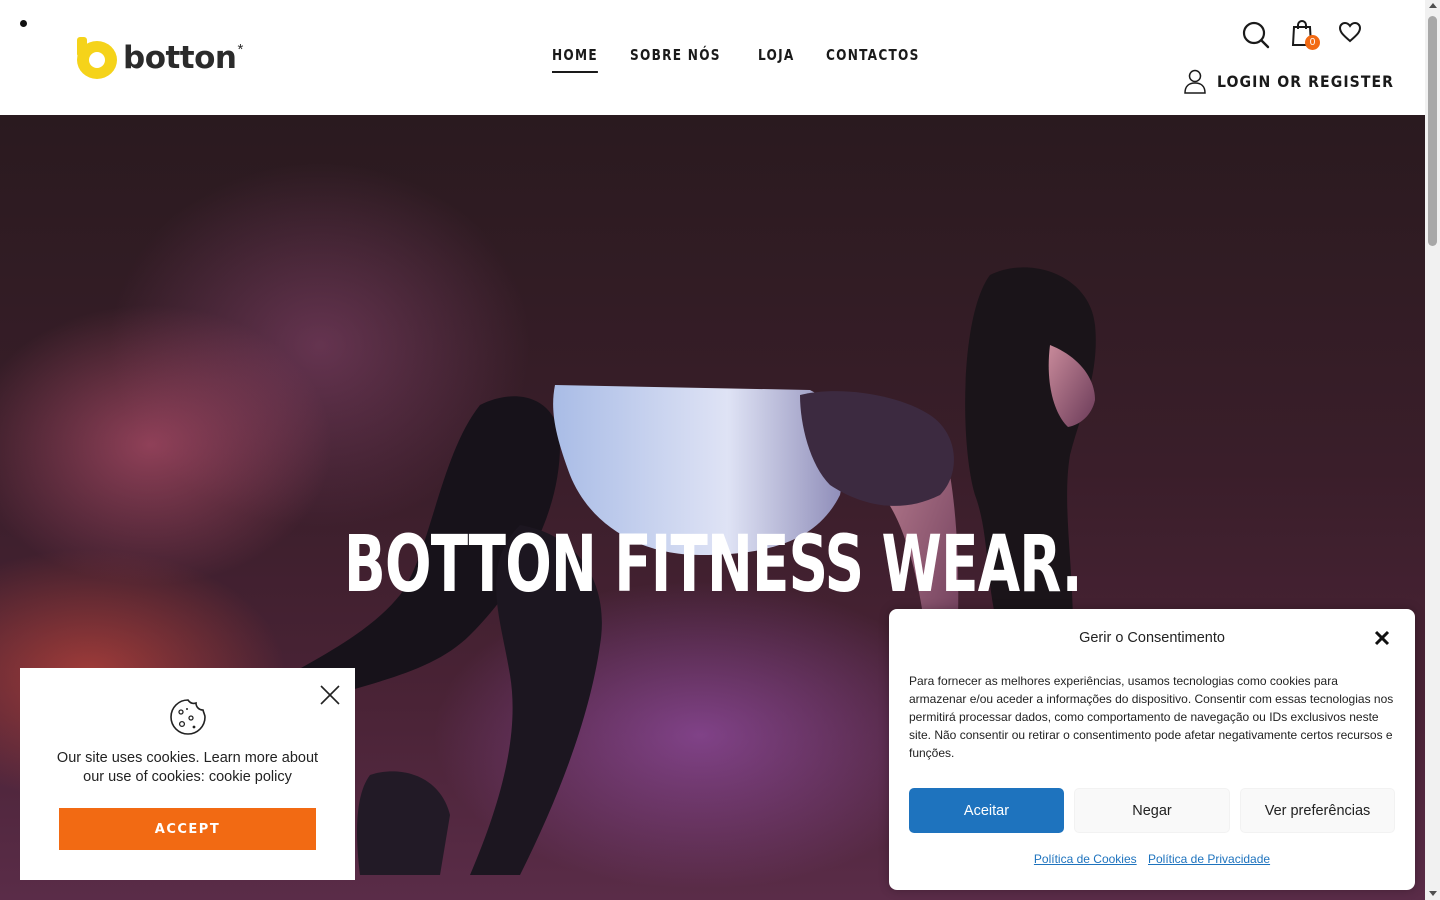  I want to click on scroll-down-arrow-icon, so click(1433, 893).